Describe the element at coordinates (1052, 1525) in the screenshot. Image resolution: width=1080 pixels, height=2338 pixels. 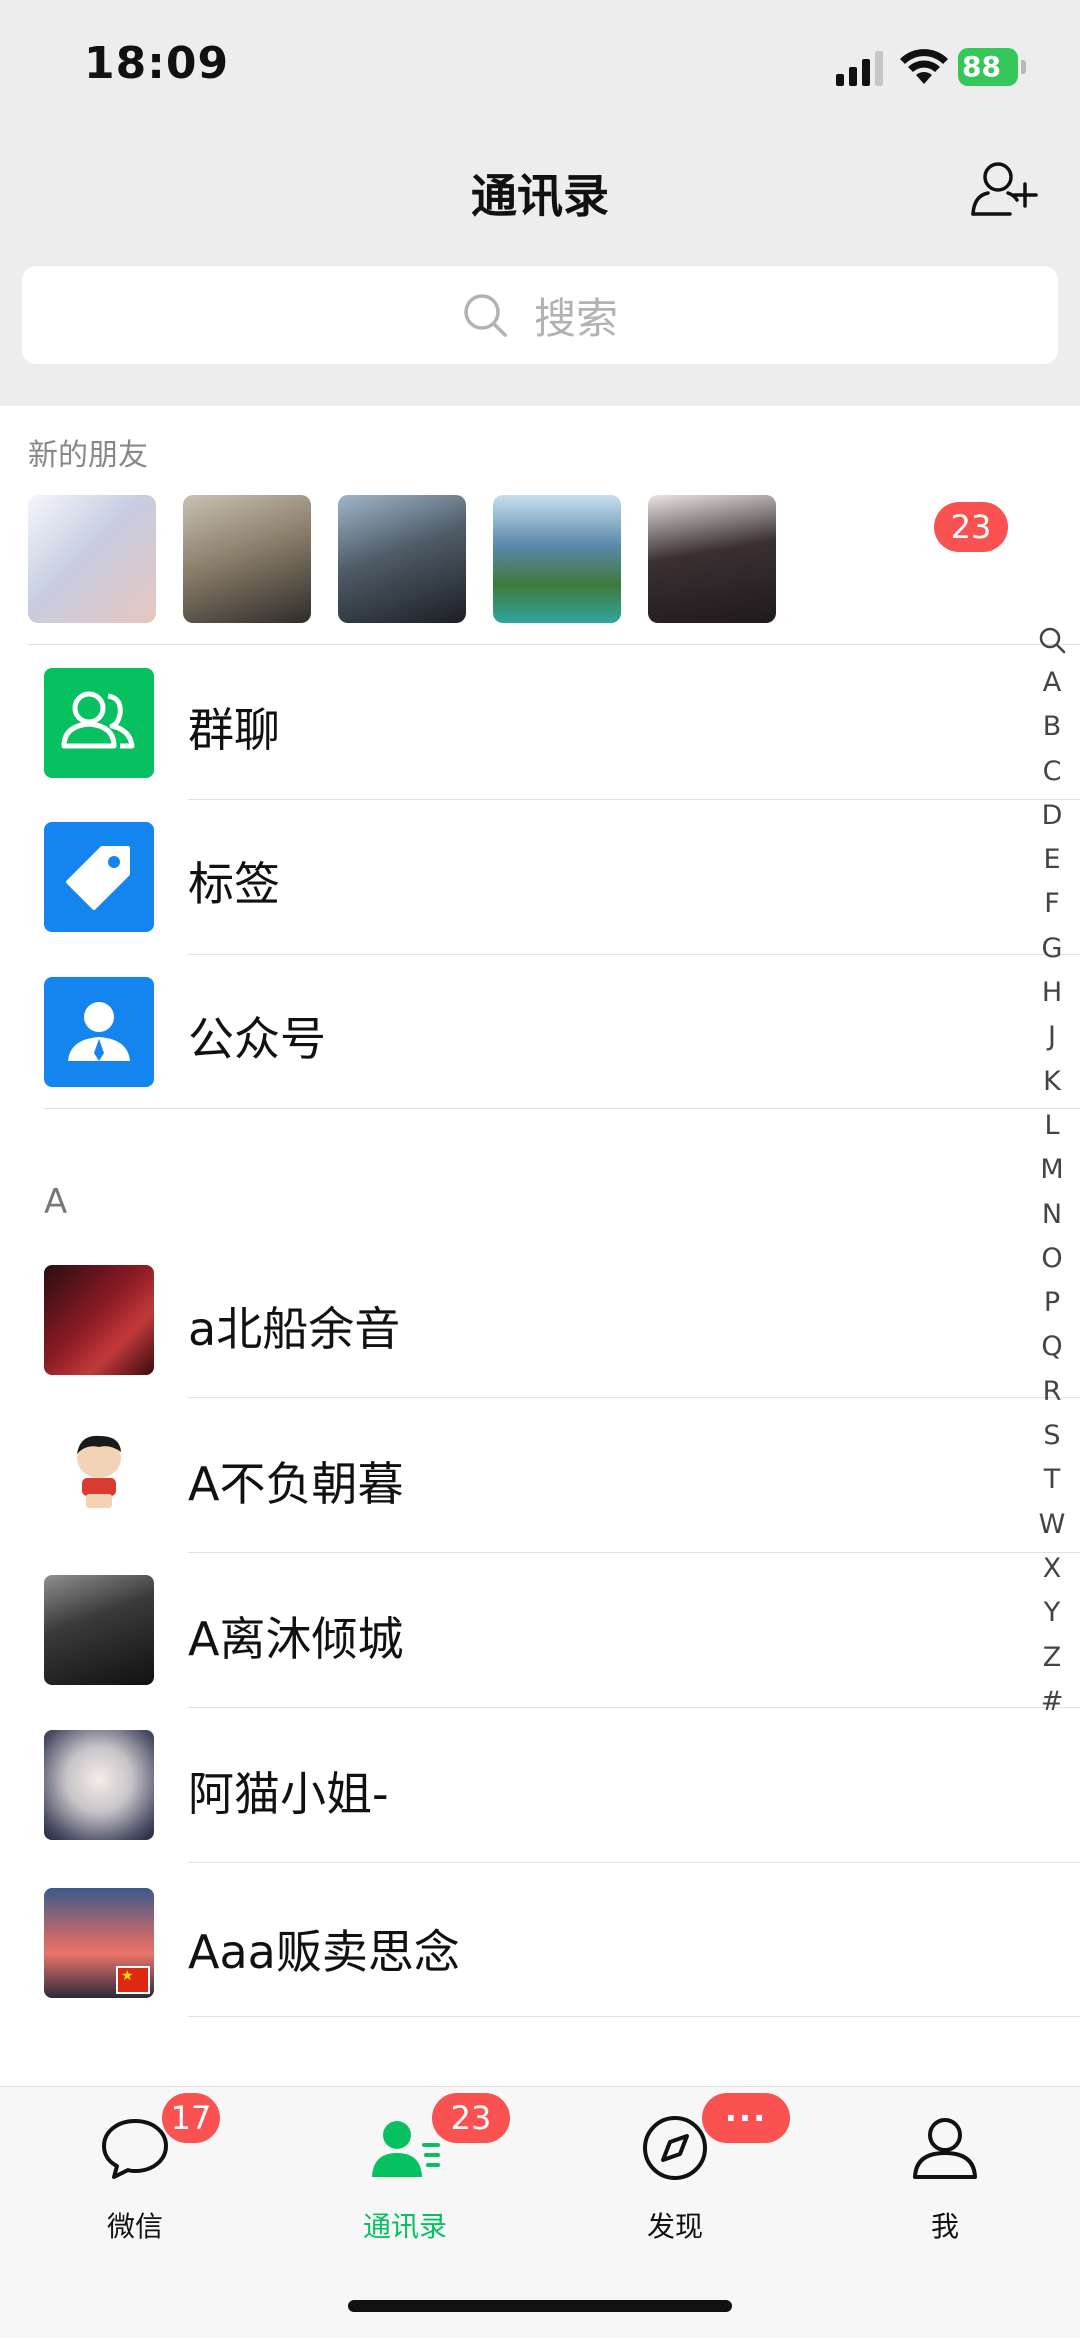
I see `index-letter: W` at that location.